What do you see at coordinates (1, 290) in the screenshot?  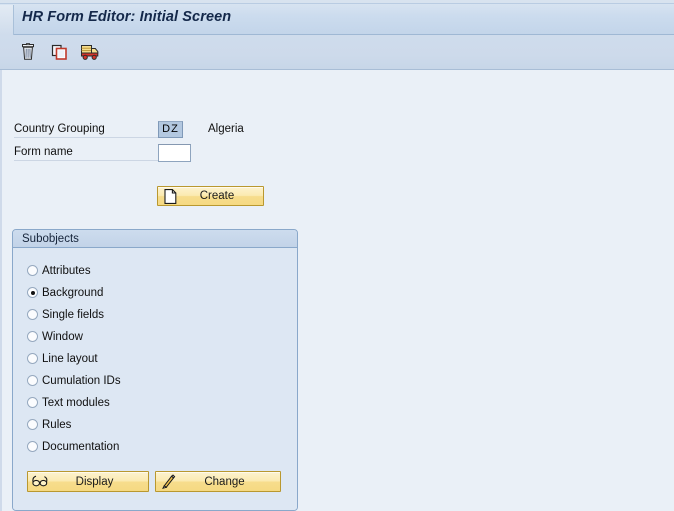 I see `content-left-border` at bounding box center [1, 290].